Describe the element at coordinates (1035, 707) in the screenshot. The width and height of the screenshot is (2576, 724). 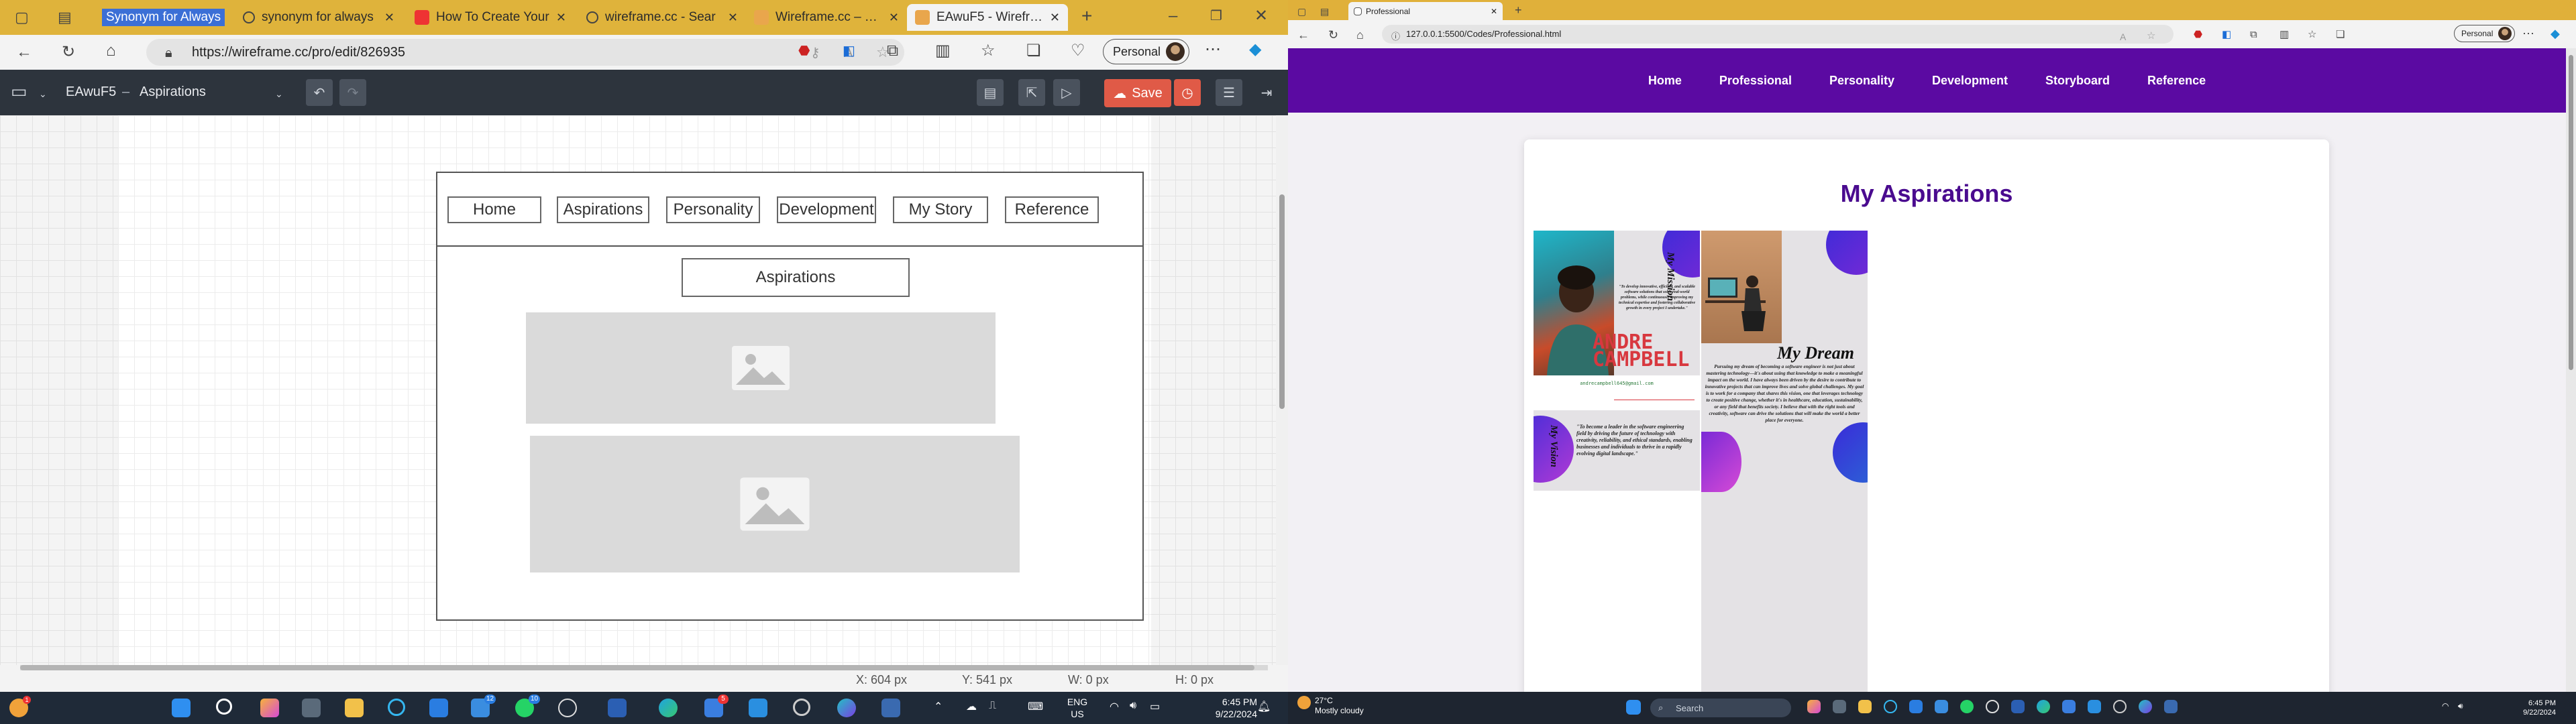
I see `keyboard-icon: ⌨` at that location.